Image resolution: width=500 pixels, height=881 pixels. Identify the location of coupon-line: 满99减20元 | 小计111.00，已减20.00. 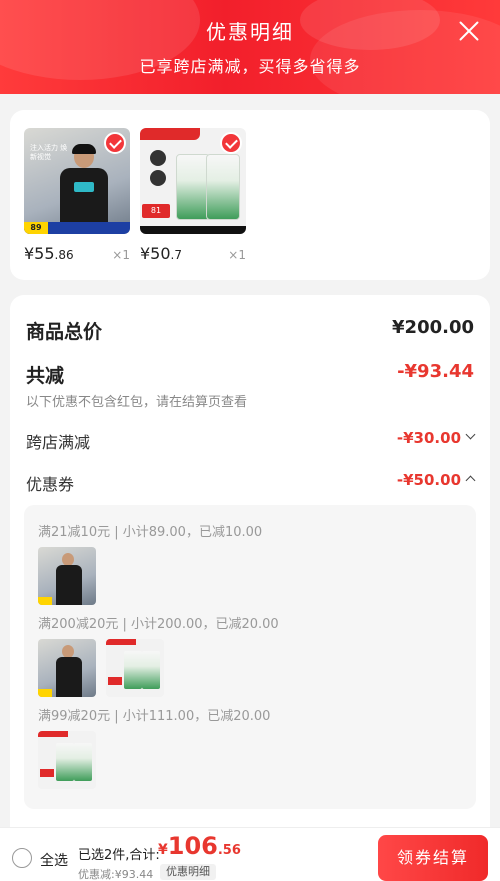
(154, 716).